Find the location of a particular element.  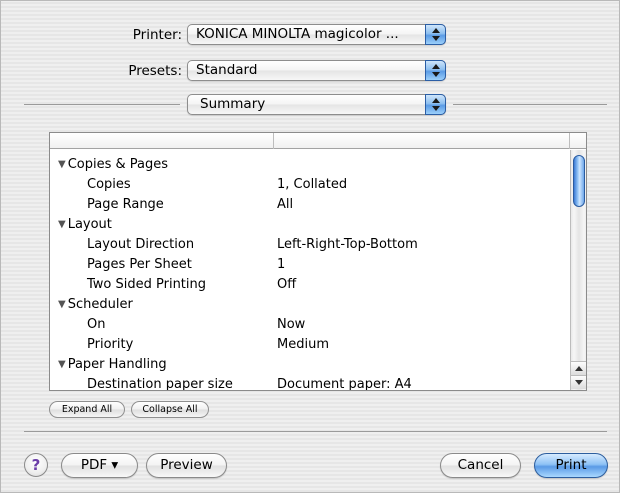

cancel-button: Cancel is located at coordinates (480, 465).